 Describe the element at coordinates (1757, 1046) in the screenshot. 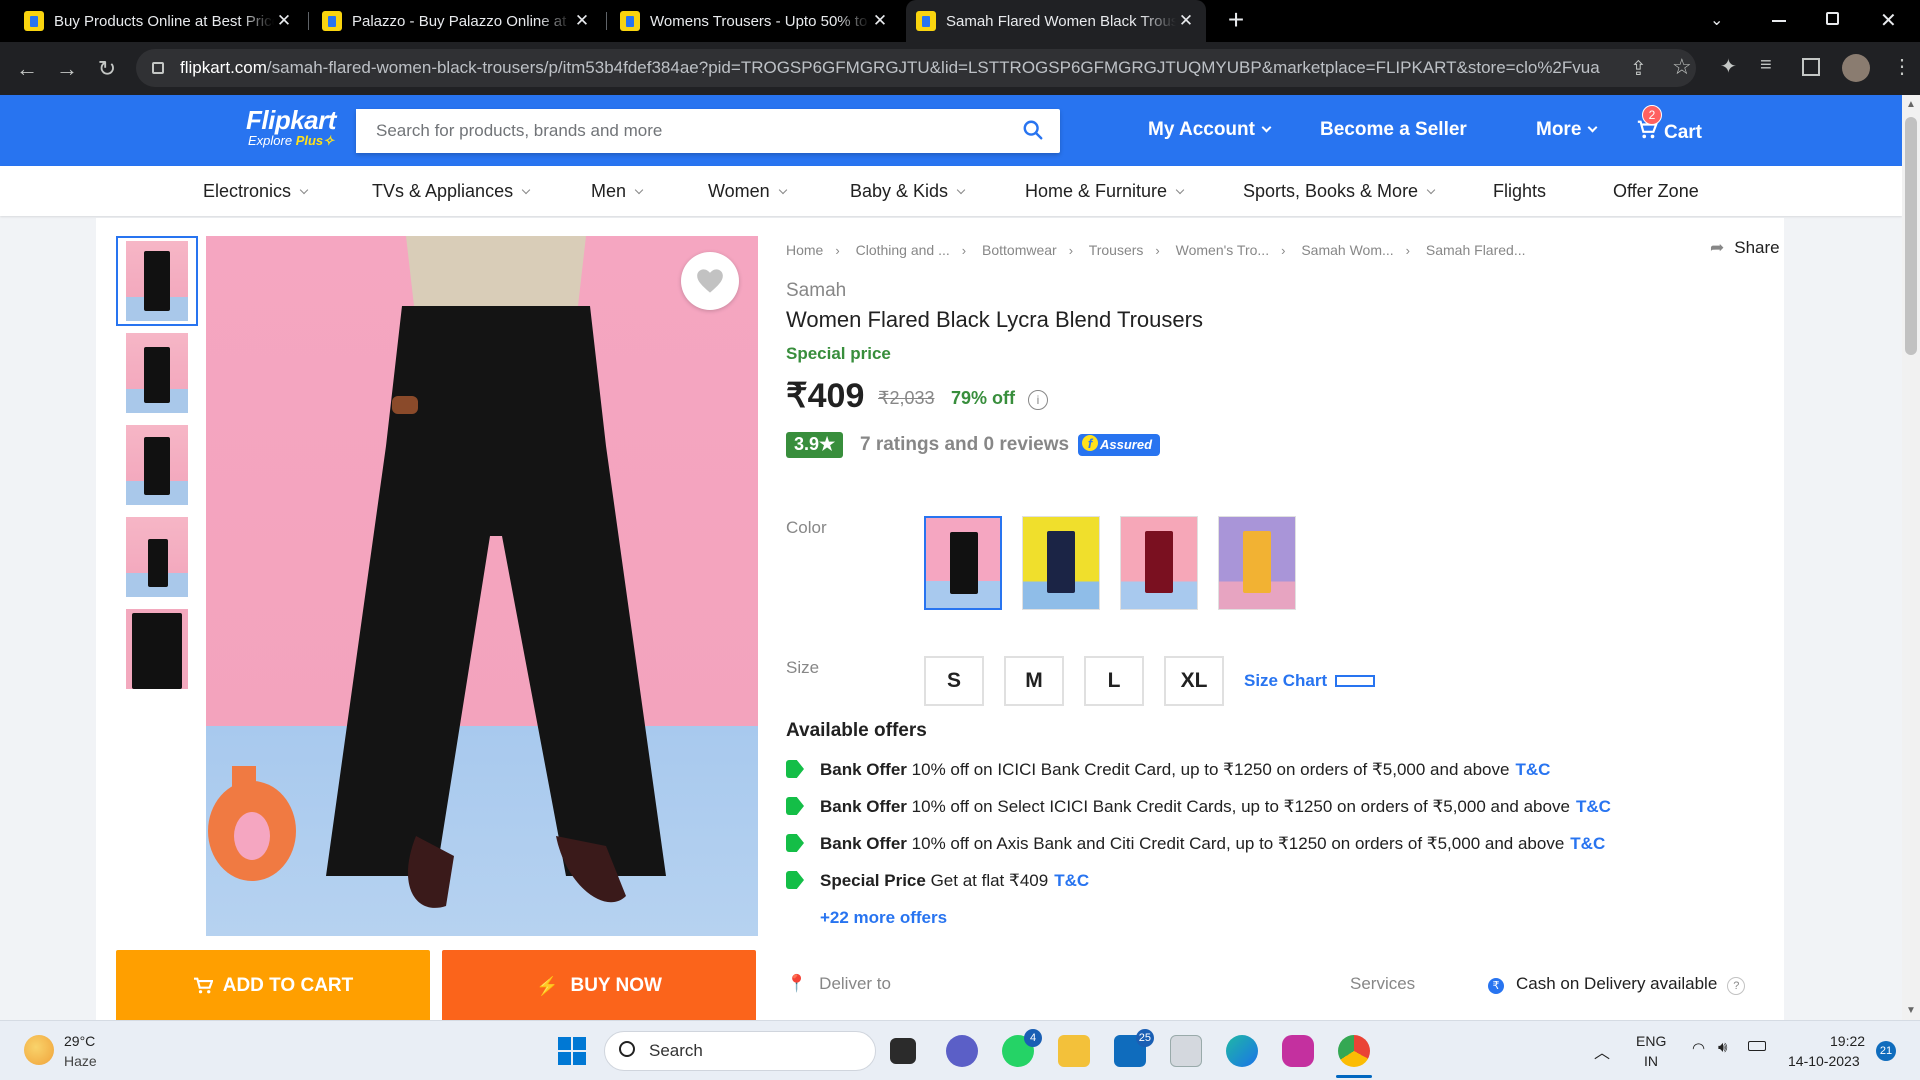

I see `battery-icon` at that location.